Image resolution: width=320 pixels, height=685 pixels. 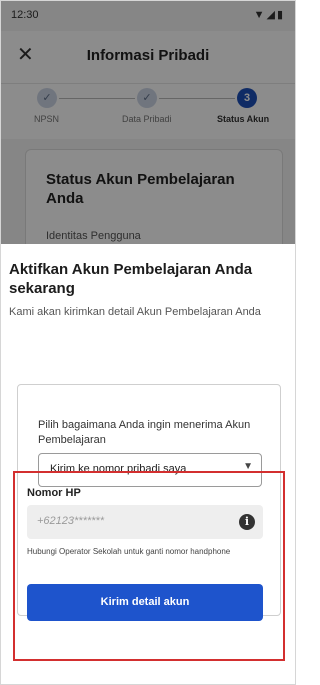 What do you see at coordinates (131, 279) in the screenshot?
I see `sheet-title: Aktifkan Akun Pembelajaran Anda sekarang` at bounding box center [131, 279].